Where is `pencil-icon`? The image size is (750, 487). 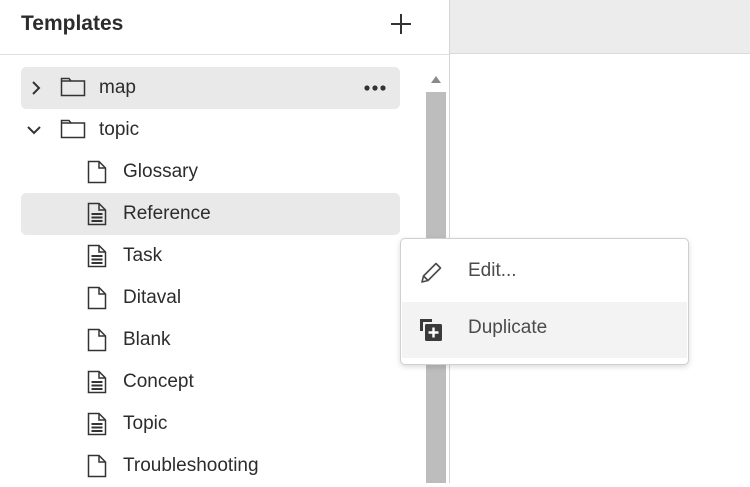 pencil-icon is located at coordinates (431, 272).